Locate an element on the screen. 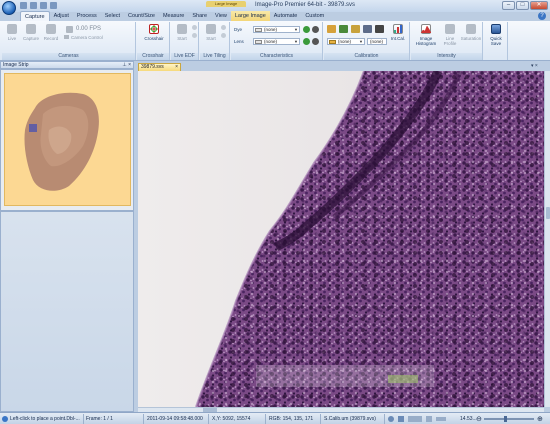  chevron-down-icon: ▾ is located at coordinates (532, 66).